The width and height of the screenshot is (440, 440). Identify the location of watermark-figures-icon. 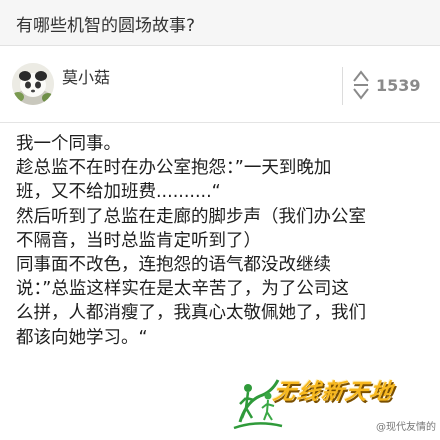
(258, 404).